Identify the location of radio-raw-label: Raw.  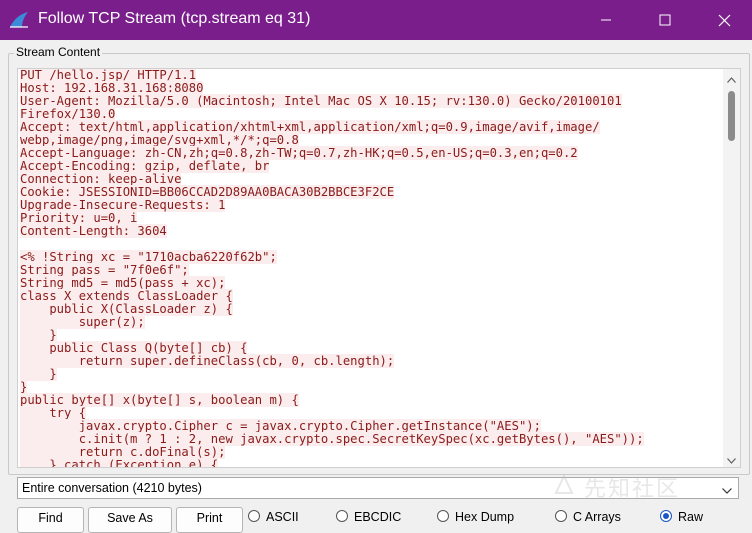
(691, 517).